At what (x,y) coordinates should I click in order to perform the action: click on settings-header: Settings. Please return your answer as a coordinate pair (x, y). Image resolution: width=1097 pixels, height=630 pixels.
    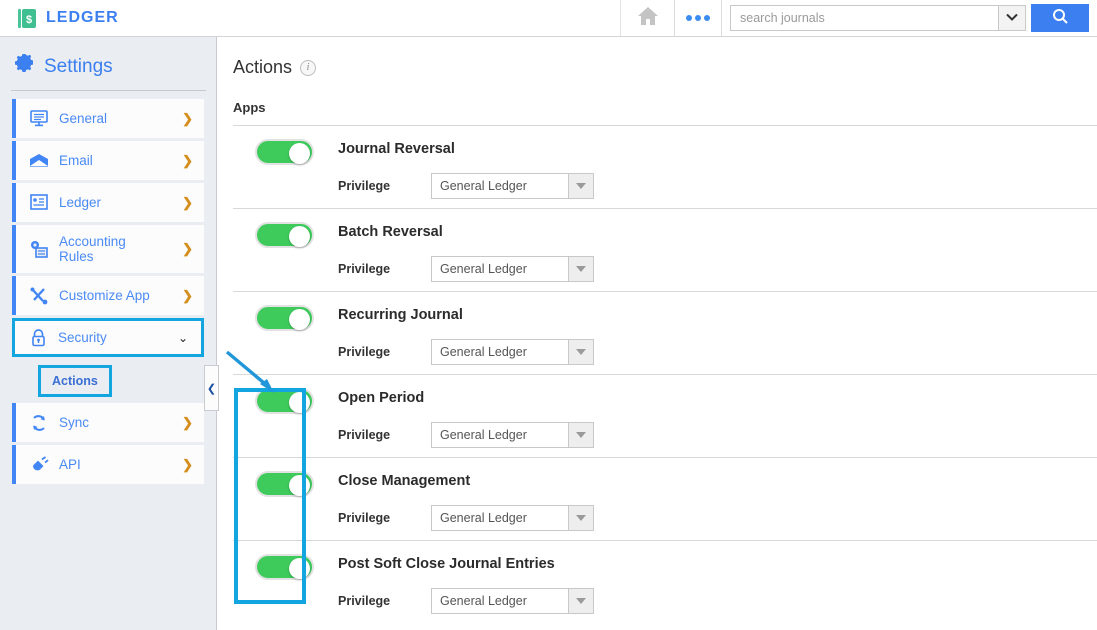
    Looking at the image, I should click on (108, 71).